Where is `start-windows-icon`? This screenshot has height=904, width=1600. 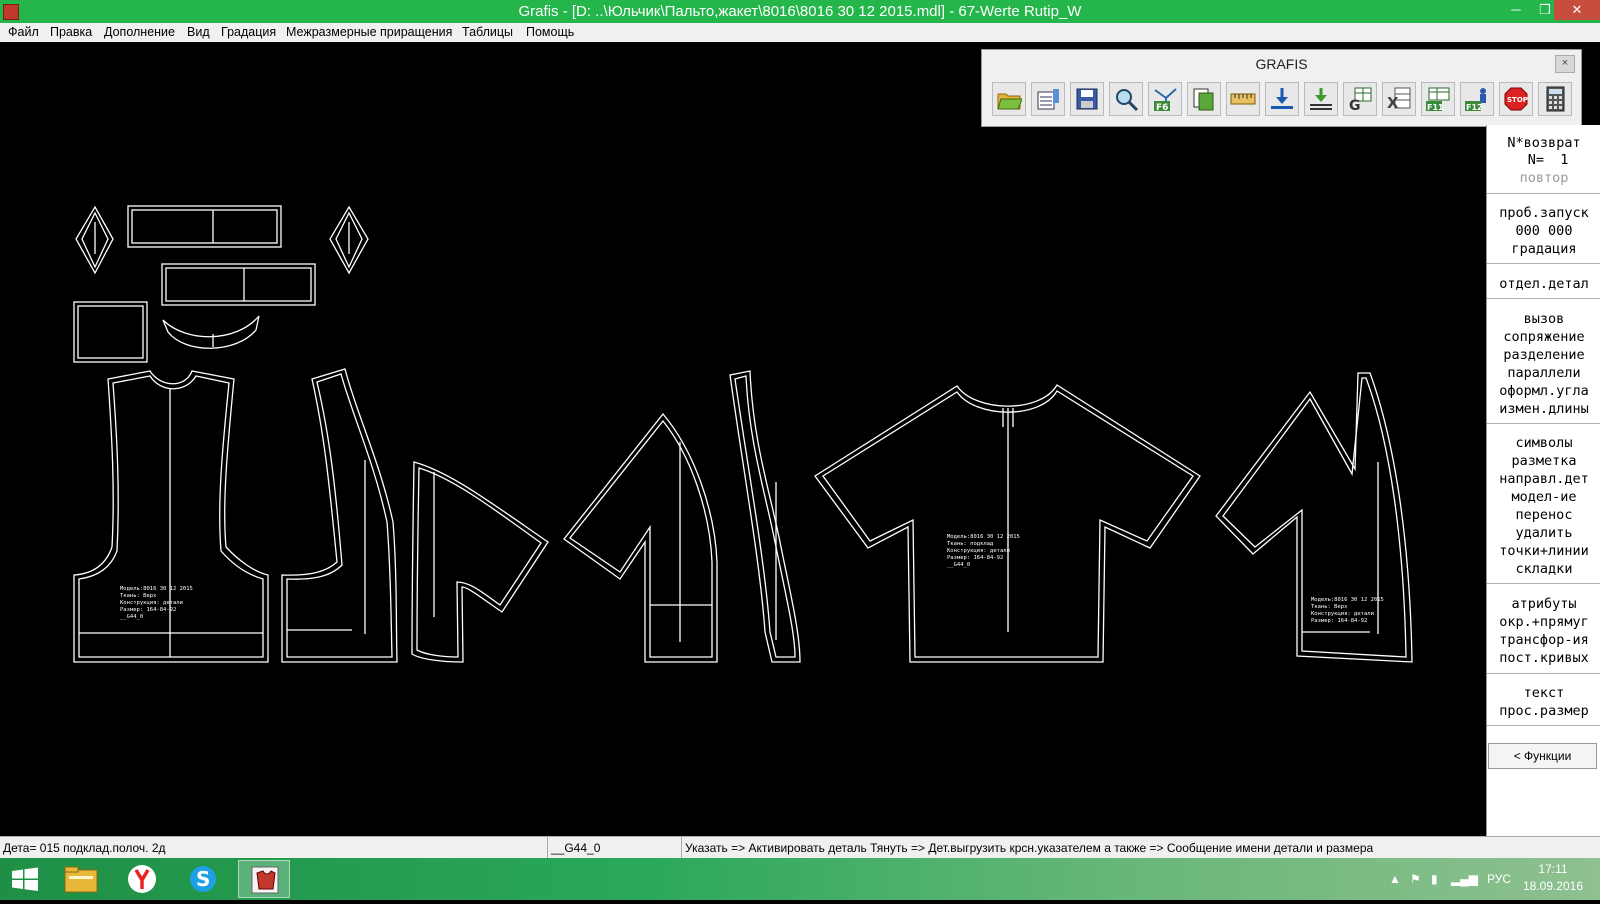
start-windows-icon is located at coordinates (25, 879).